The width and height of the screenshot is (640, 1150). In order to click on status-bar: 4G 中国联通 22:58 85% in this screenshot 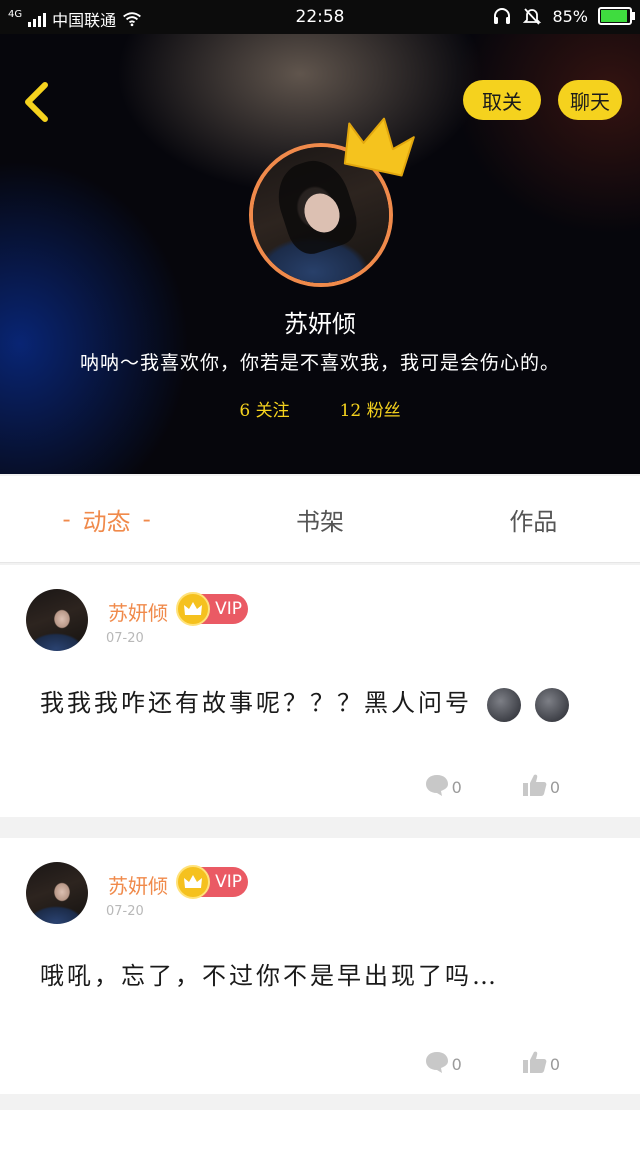, I will do `click(320, 17)`.